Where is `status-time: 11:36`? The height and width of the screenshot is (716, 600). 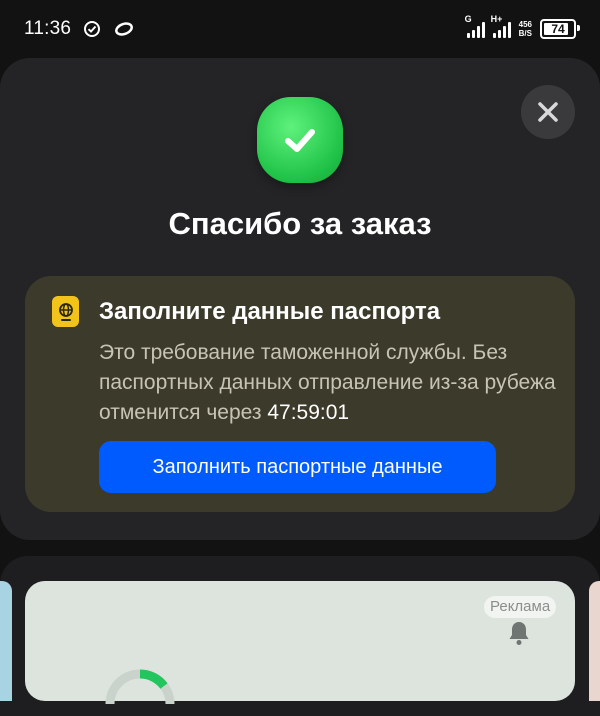 status-time: 11:36 is located at coordinates (48, 28).